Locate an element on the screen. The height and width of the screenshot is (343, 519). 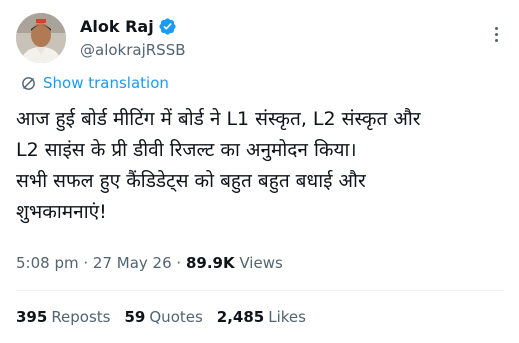
avatar is located at coordinates (41, 38).